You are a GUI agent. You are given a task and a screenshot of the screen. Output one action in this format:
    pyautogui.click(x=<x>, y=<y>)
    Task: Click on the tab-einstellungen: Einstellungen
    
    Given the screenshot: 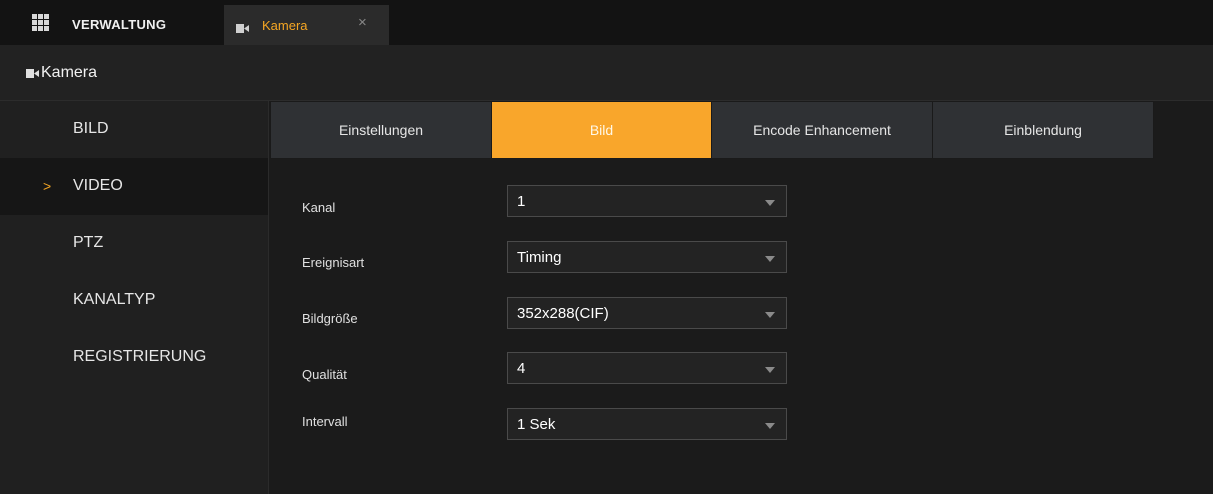 What is the action you would take?
    pyautogui.click(x=381, y=130)
    